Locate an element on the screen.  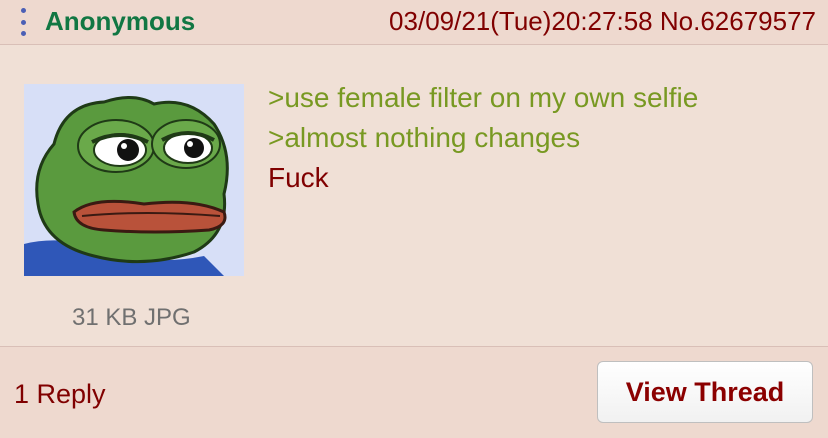
file-info: 31 KB JPG is located at coordinates (131, 317).